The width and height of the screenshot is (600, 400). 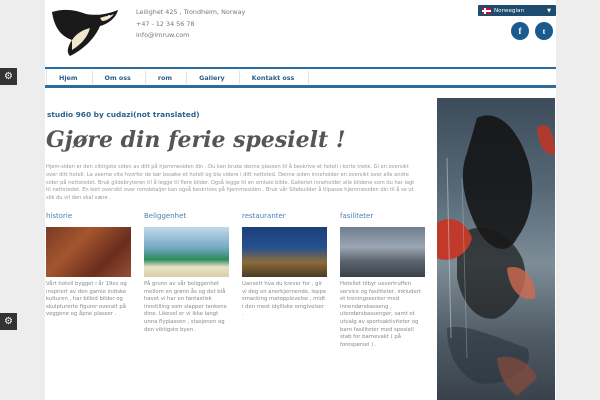 What do you see at coordinates (496, 255) in the screenshot?
I see `abstract-painting-graphic` at bounding box center [496, 255].